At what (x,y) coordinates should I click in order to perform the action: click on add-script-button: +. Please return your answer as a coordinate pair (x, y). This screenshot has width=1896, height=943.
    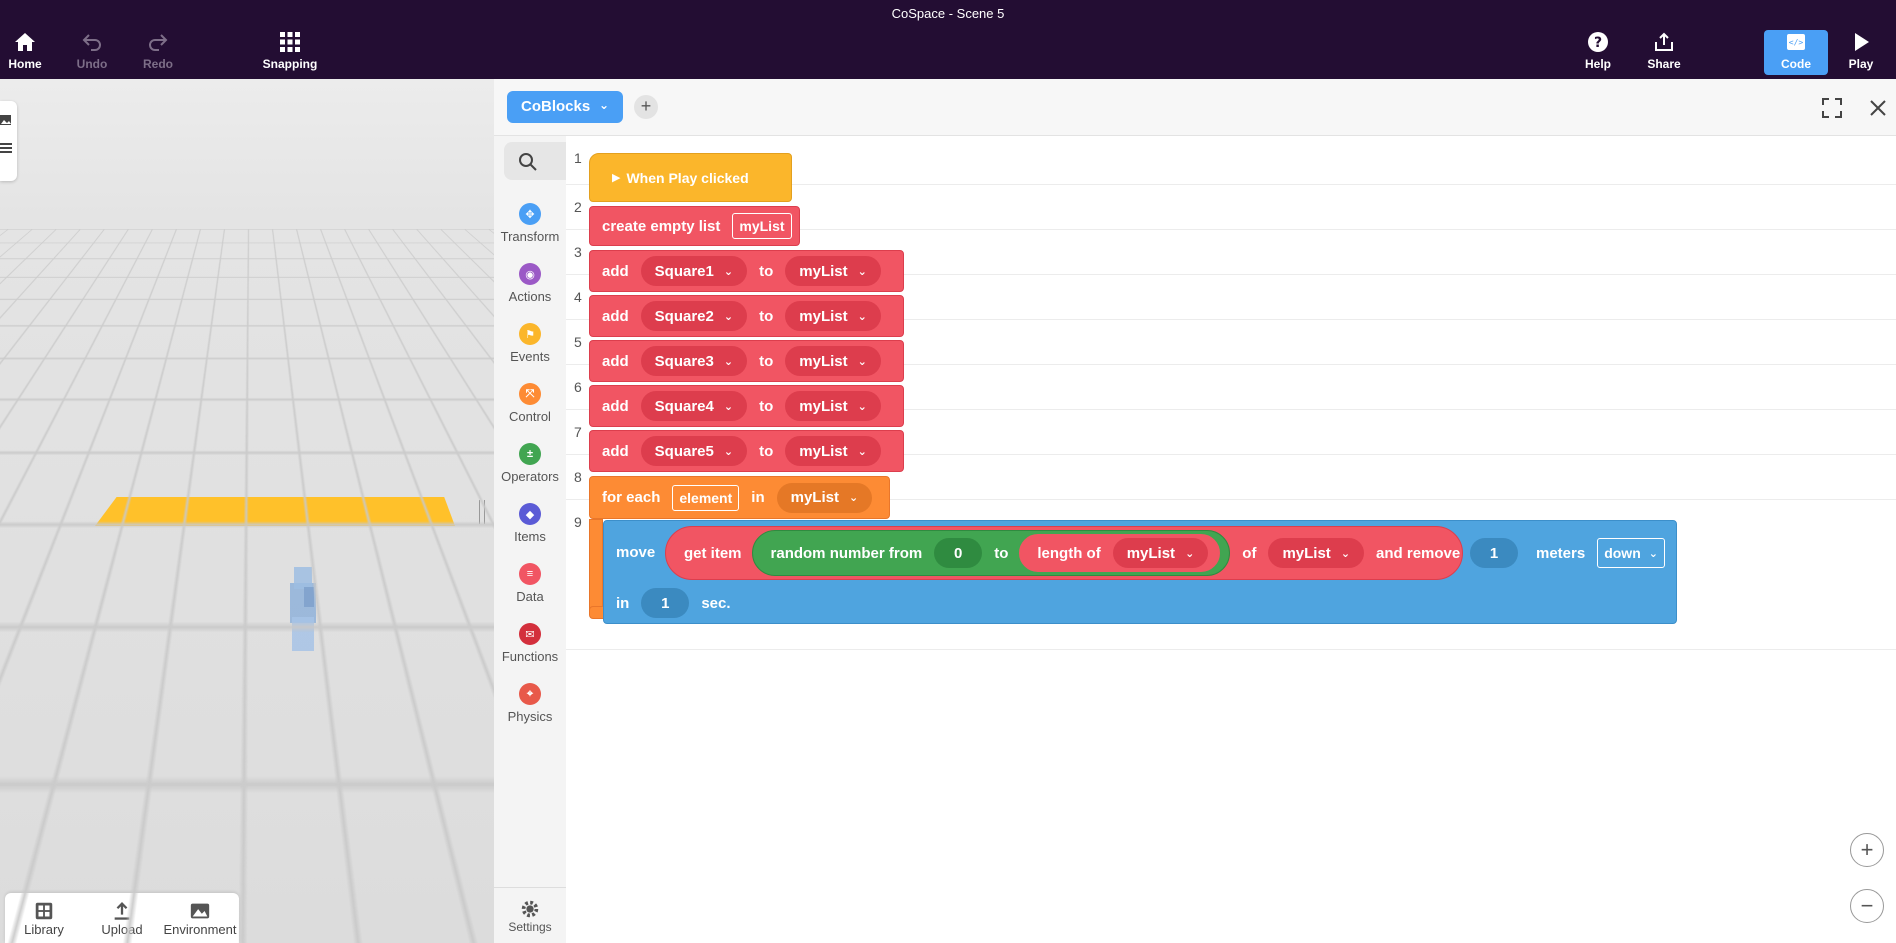
    Looking at the image, I should click on (646, 107).